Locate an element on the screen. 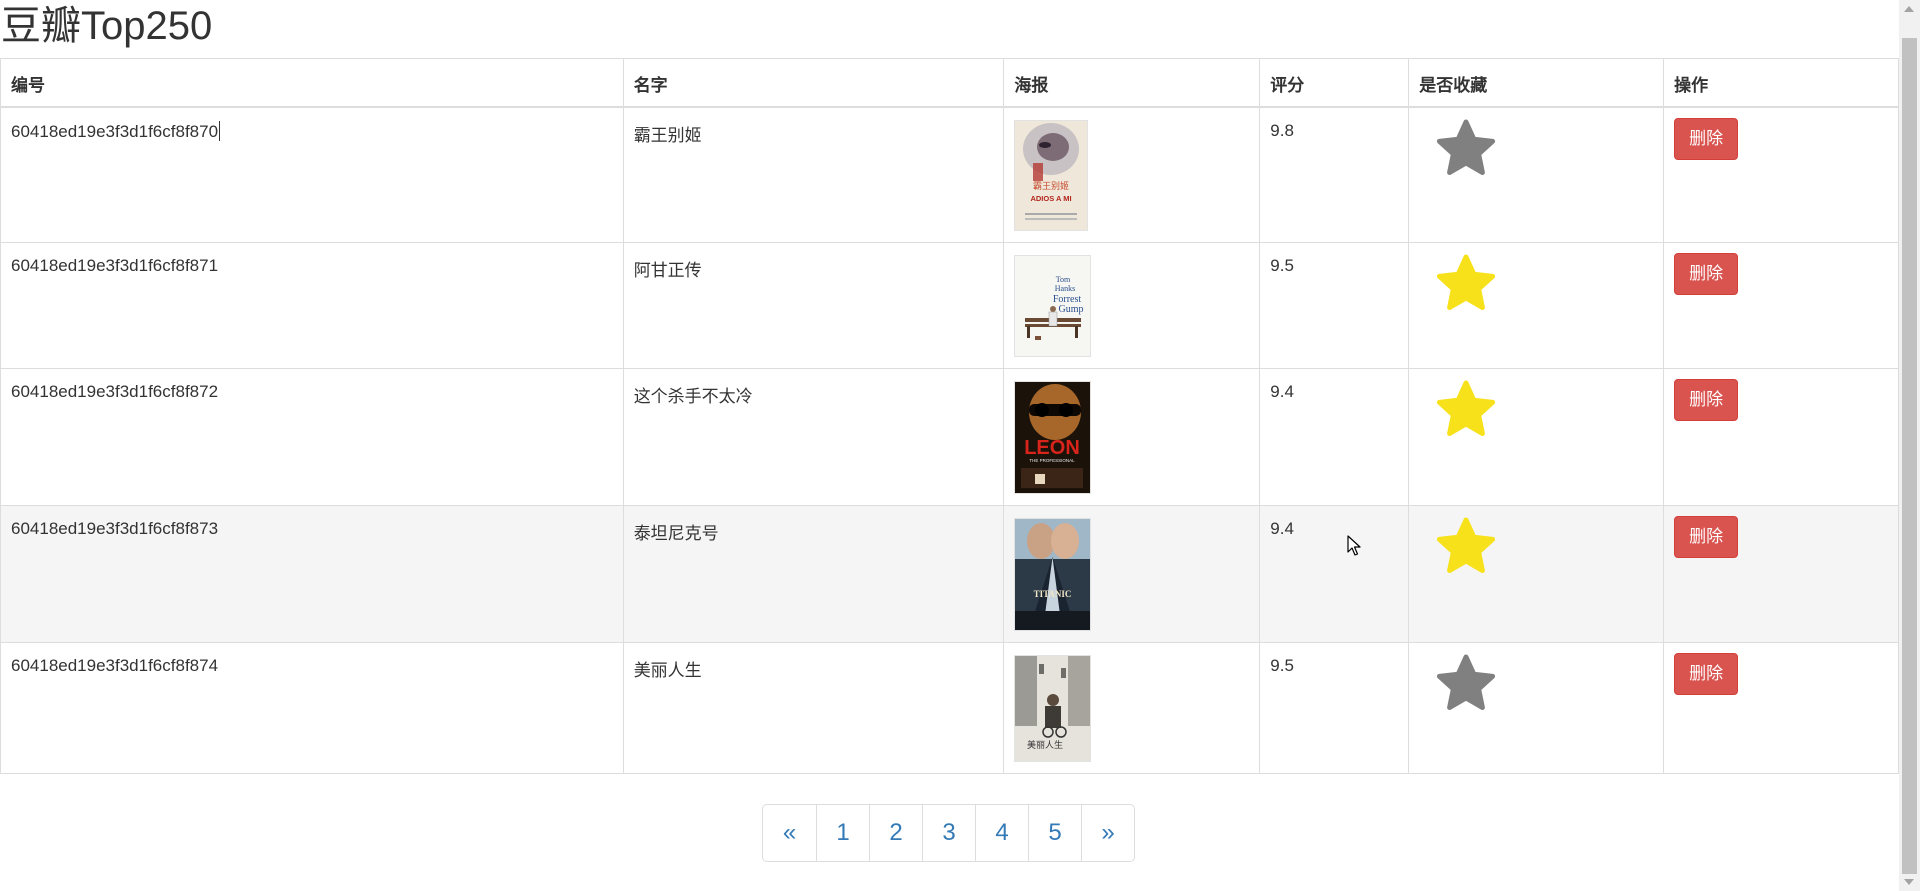 The width and height of the screenshot is (1920, 891). movie-id: 60418ed19e3f3d1f6cf8f874 is located at coordinates (312, 708).